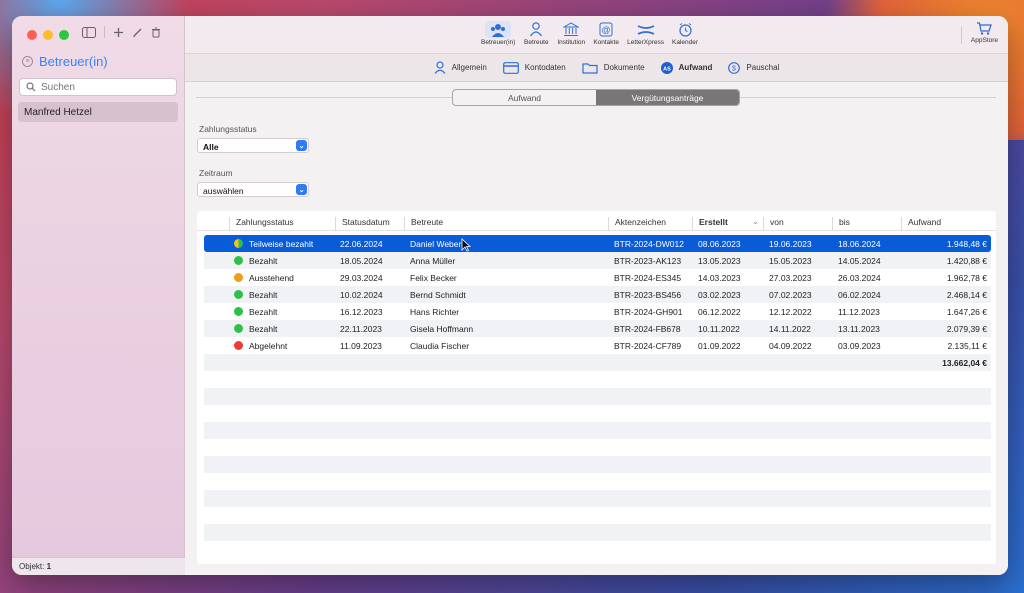  I want to click on tab-label: Kontodaten, so click(545, 67).